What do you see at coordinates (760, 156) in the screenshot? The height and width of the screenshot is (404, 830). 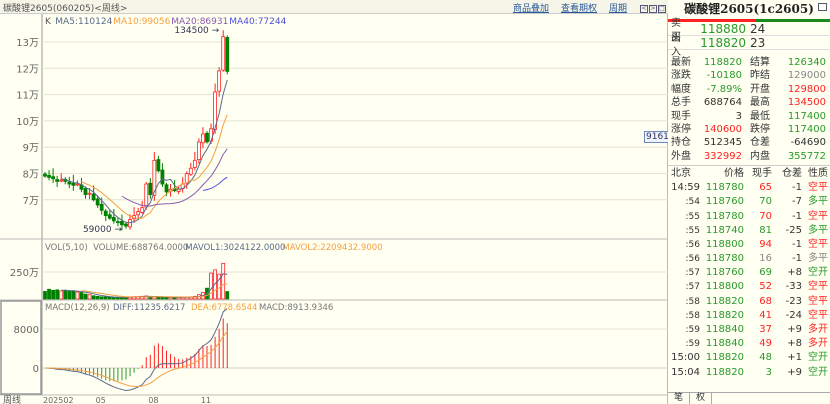 I see `stat-label: 内盘` at bounding box center [760, 156].